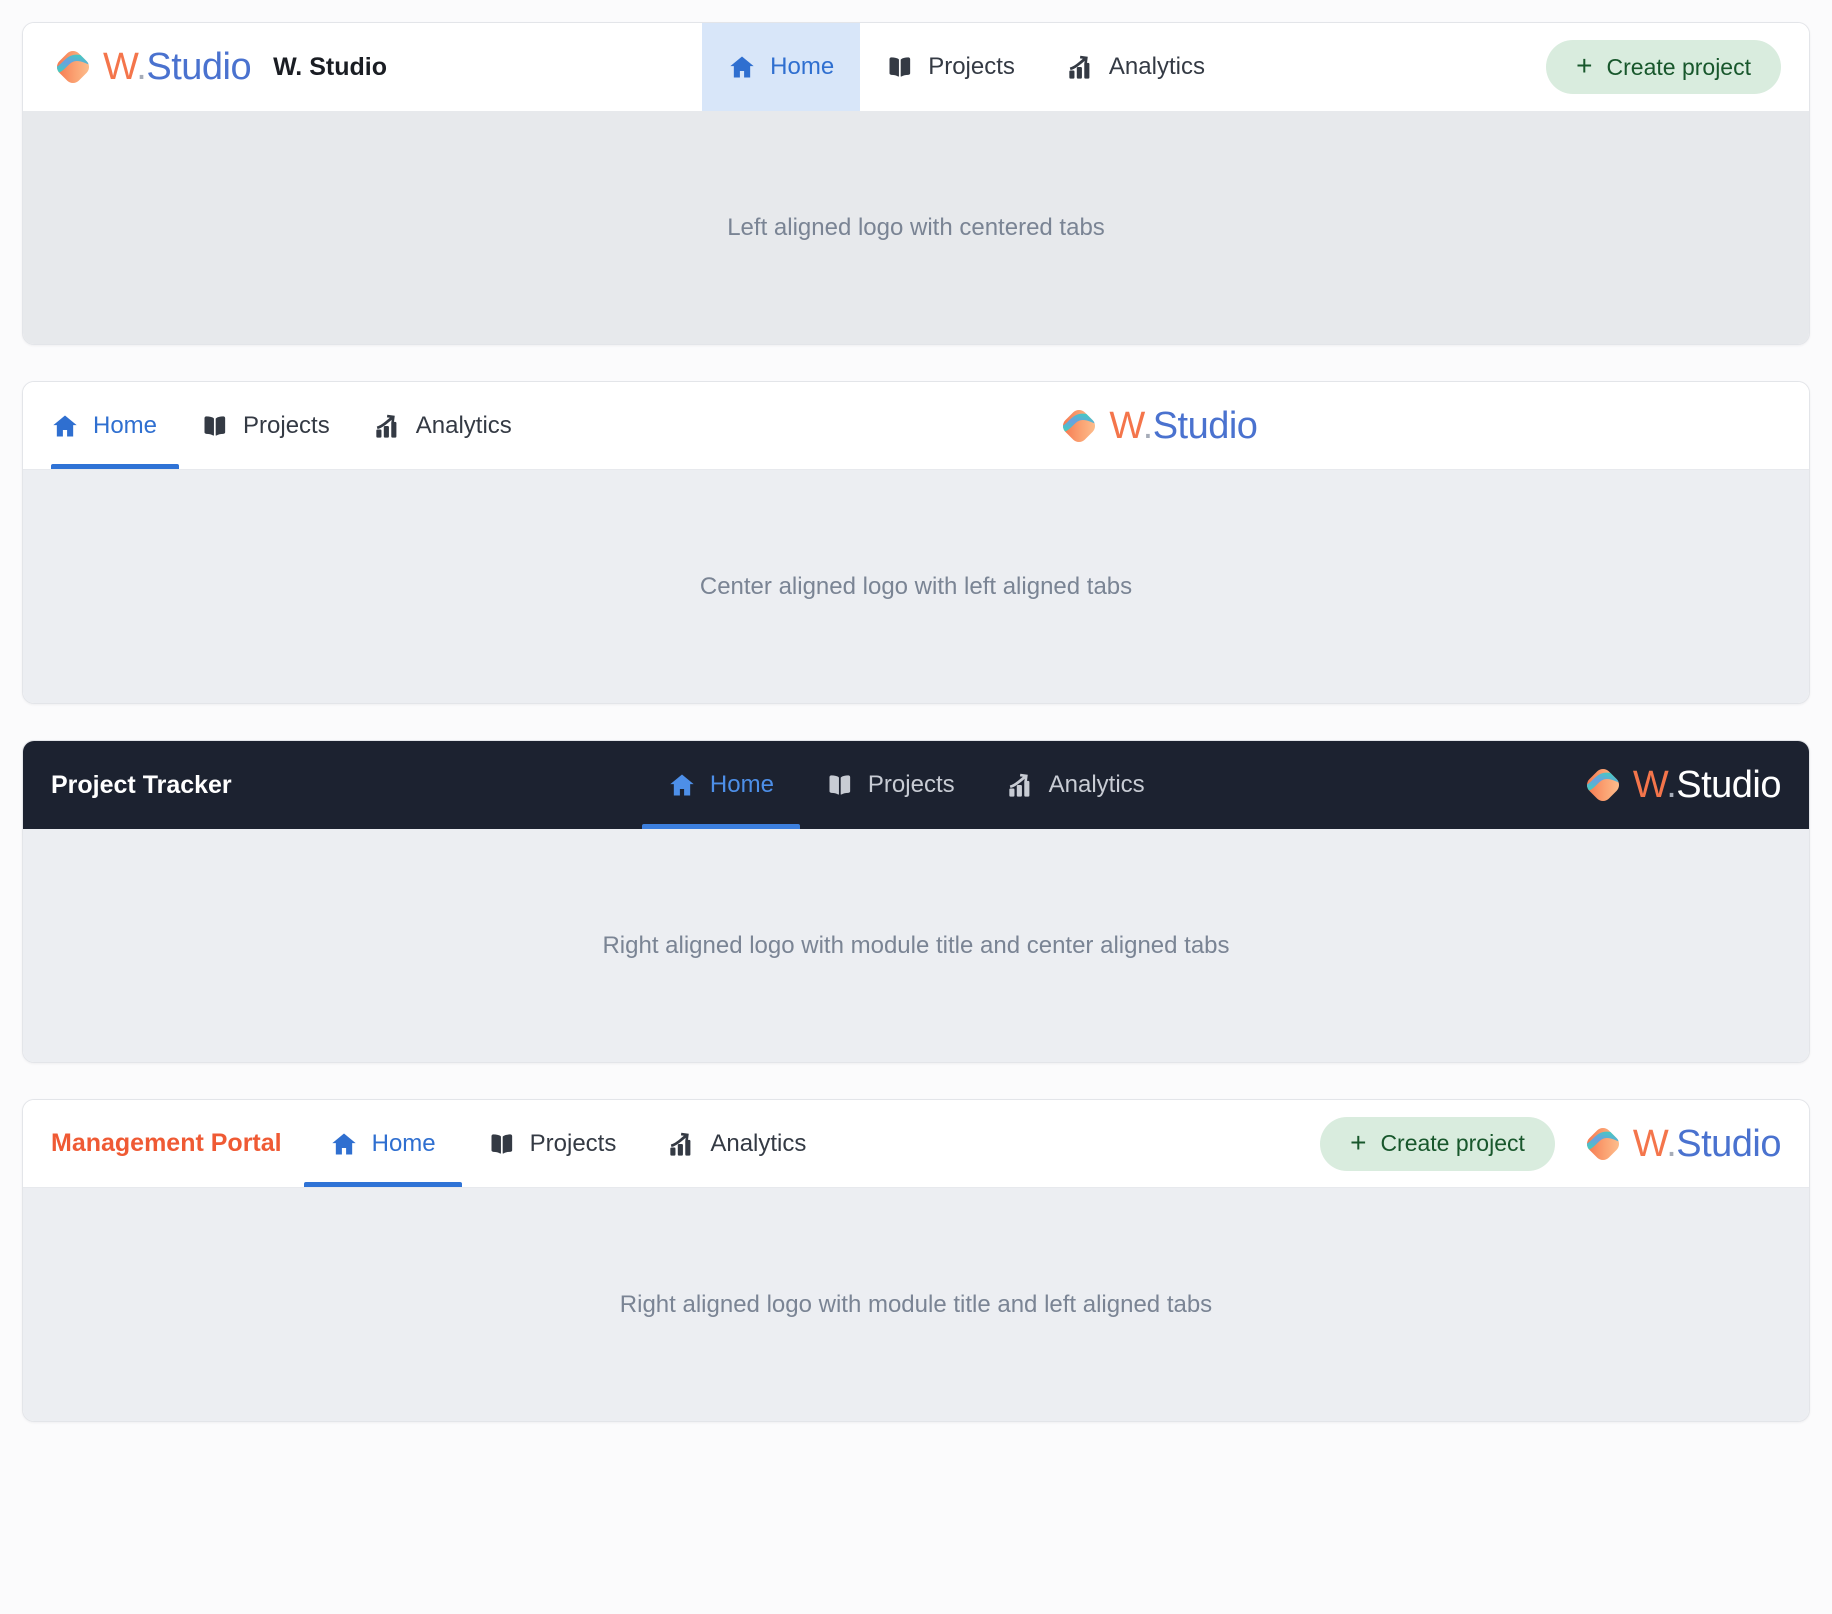 This screenshot has height=1614, width=1832. Describe the element at coordinates (1076, 1143) in the screenshot. I see `navbar-spacer` at that location.